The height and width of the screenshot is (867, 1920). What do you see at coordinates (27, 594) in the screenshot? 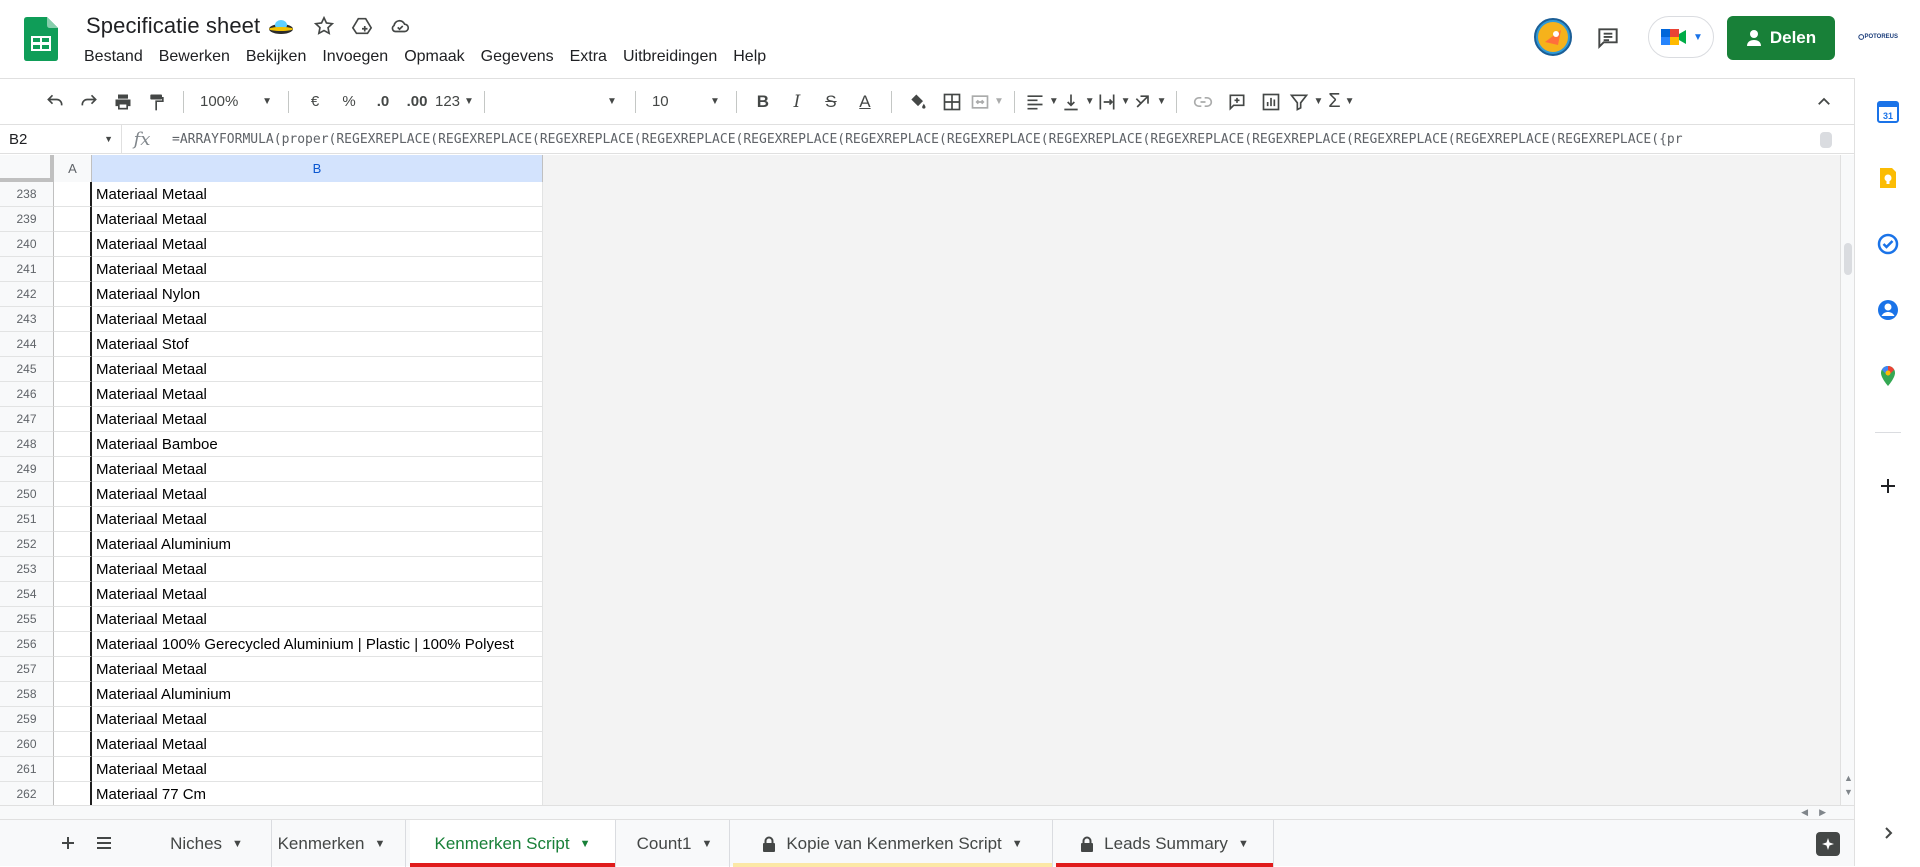
I see `row-header: 254` at bounding box center [27, 594].